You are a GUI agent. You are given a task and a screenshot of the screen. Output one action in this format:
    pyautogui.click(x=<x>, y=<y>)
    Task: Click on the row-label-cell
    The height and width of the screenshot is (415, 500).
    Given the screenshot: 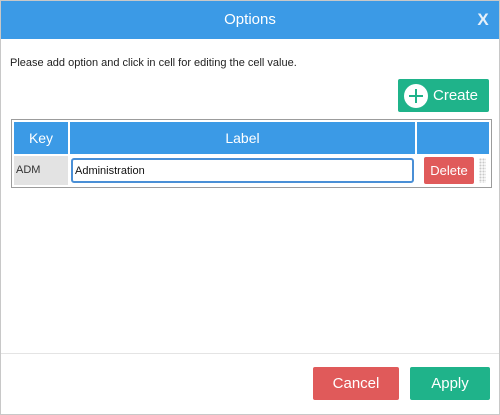 What is the action you would take?
    pyautogui.click(x=242, y=170)
    